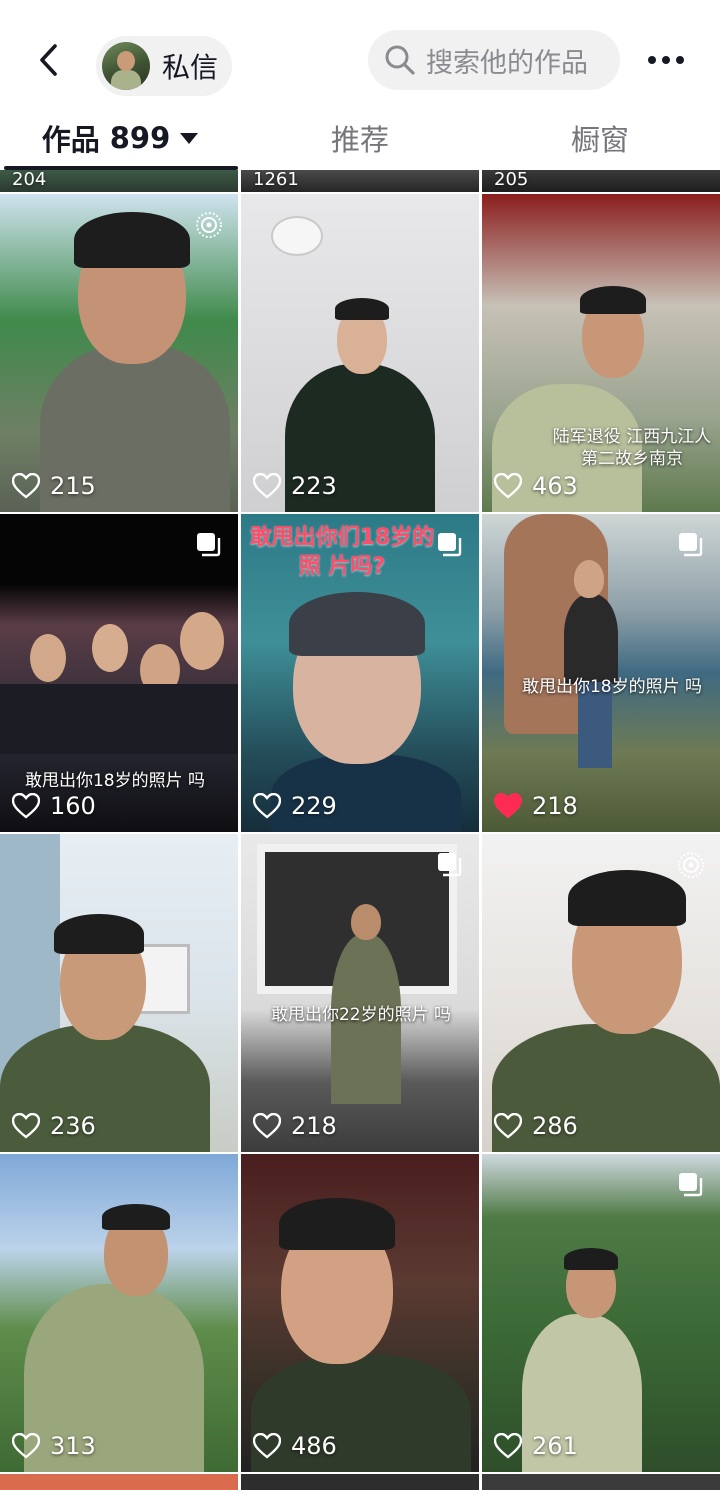  I want to click on like-count: 204, so click(29, 180).